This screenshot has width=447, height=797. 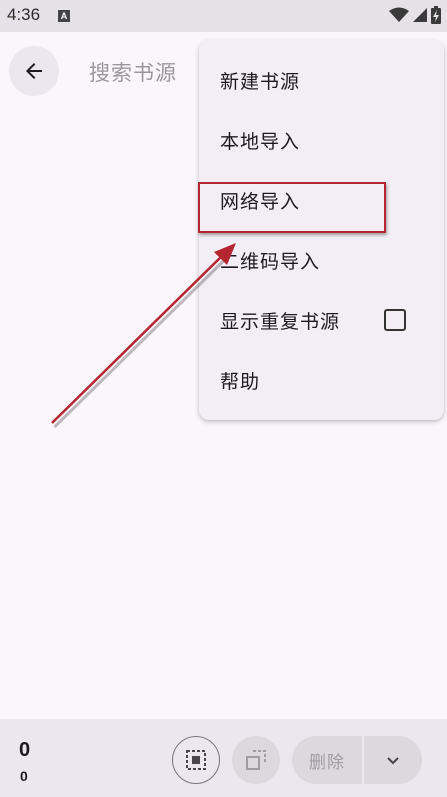 I want to click on notification-a-icon: A, so click(x=64, y=16).